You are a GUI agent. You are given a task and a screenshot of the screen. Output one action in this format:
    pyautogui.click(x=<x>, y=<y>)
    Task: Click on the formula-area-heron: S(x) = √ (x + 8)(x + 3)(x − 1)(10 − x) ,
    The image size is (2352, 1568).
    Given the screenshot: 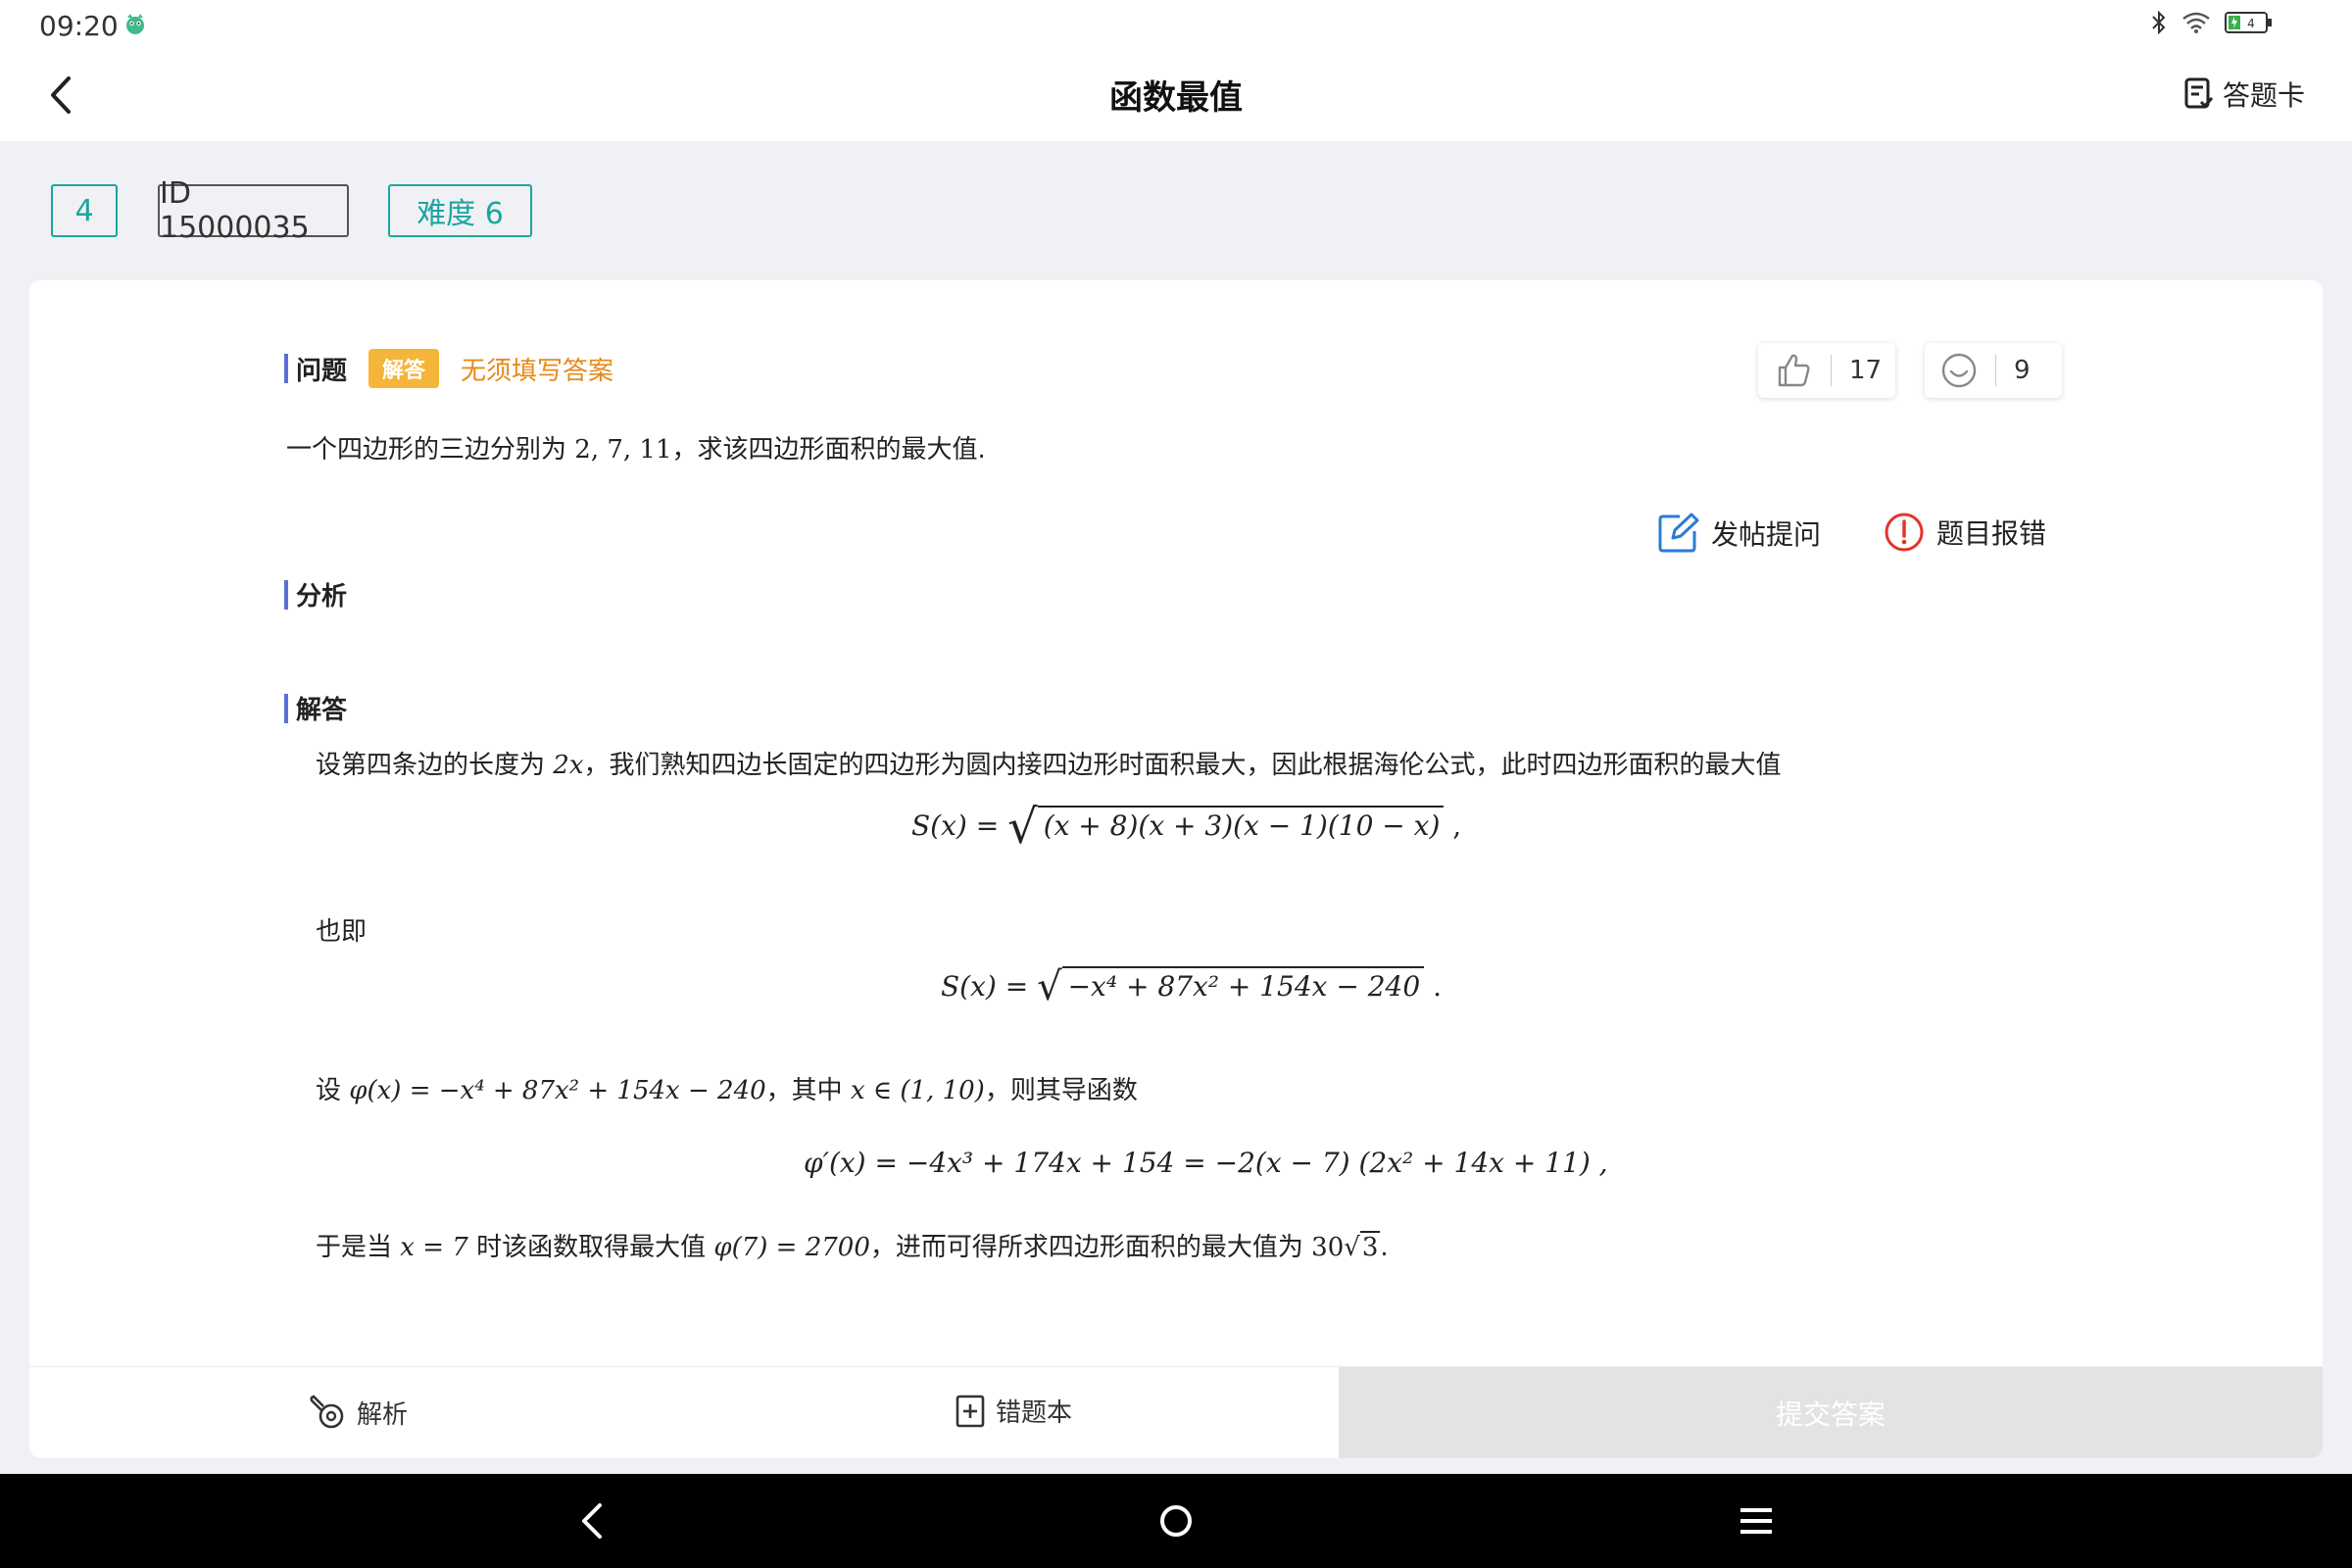 What is the action you would take?
    pyautogui.click(x=1186, y=827)
    